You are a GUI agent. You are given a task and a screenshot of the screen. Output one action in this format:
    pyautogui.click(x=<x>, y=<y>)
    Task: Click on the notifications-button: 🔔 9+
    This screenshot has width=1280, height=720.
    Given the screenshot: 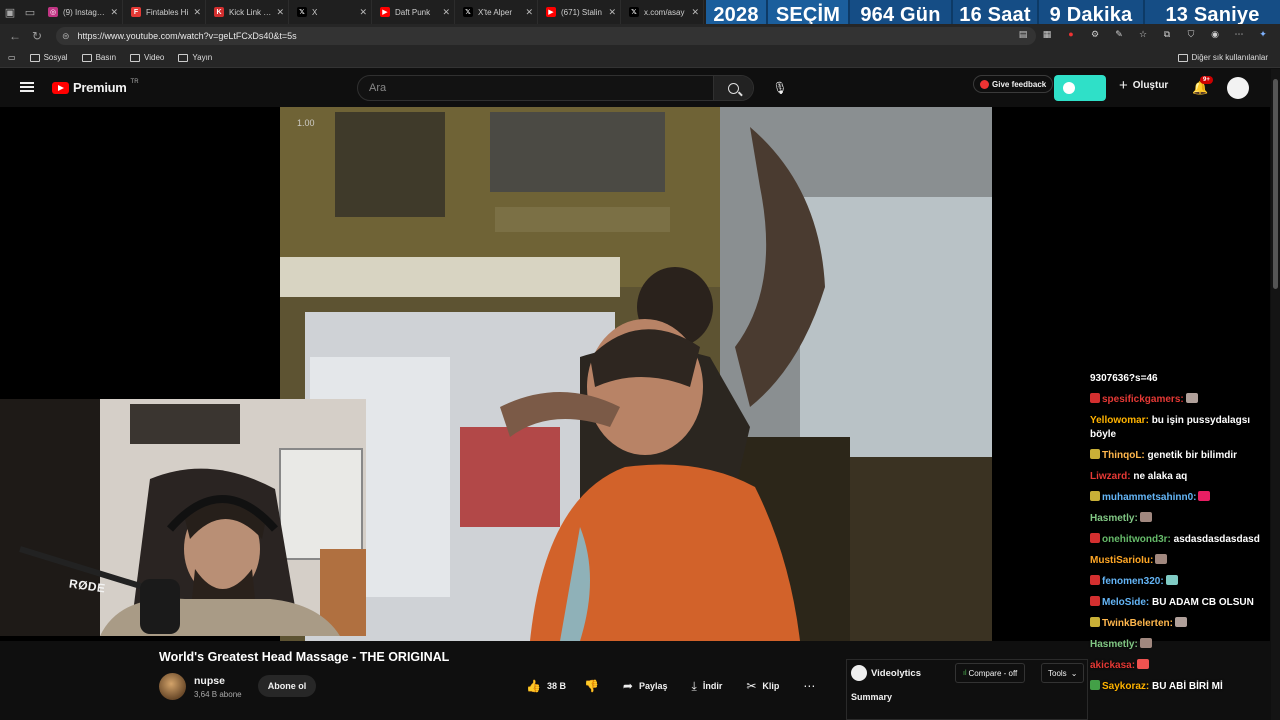 What is the action you would take?
    pyautogui.click(x=1202, y=86)
    